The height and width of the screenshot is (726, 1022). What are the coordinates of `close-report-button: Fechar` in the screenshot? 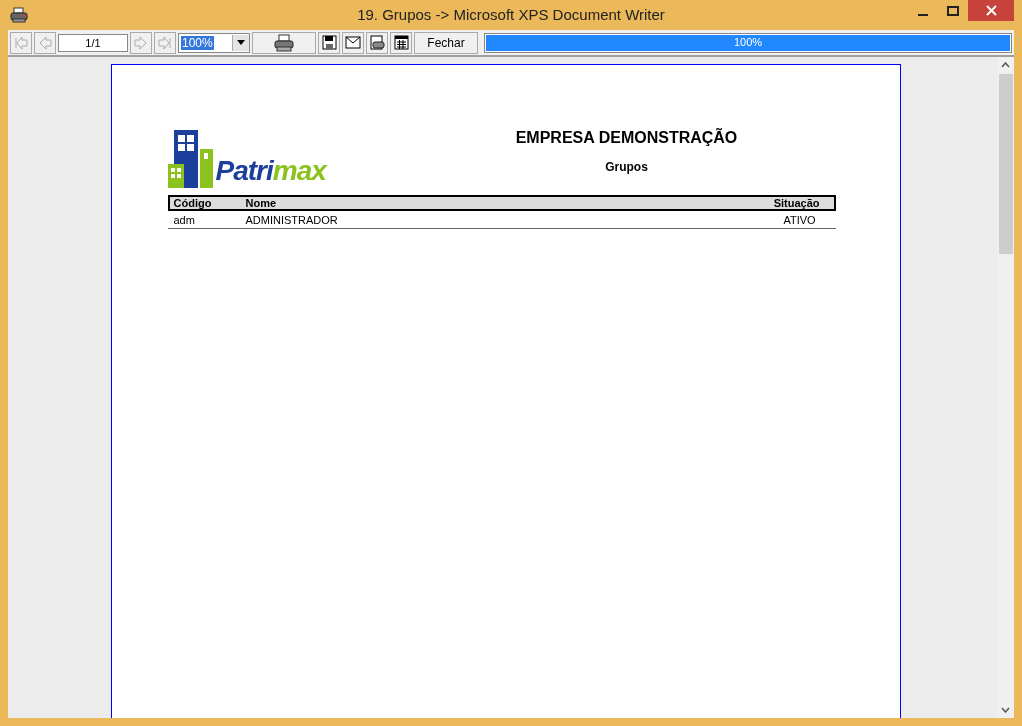 It's located at (446, 42).